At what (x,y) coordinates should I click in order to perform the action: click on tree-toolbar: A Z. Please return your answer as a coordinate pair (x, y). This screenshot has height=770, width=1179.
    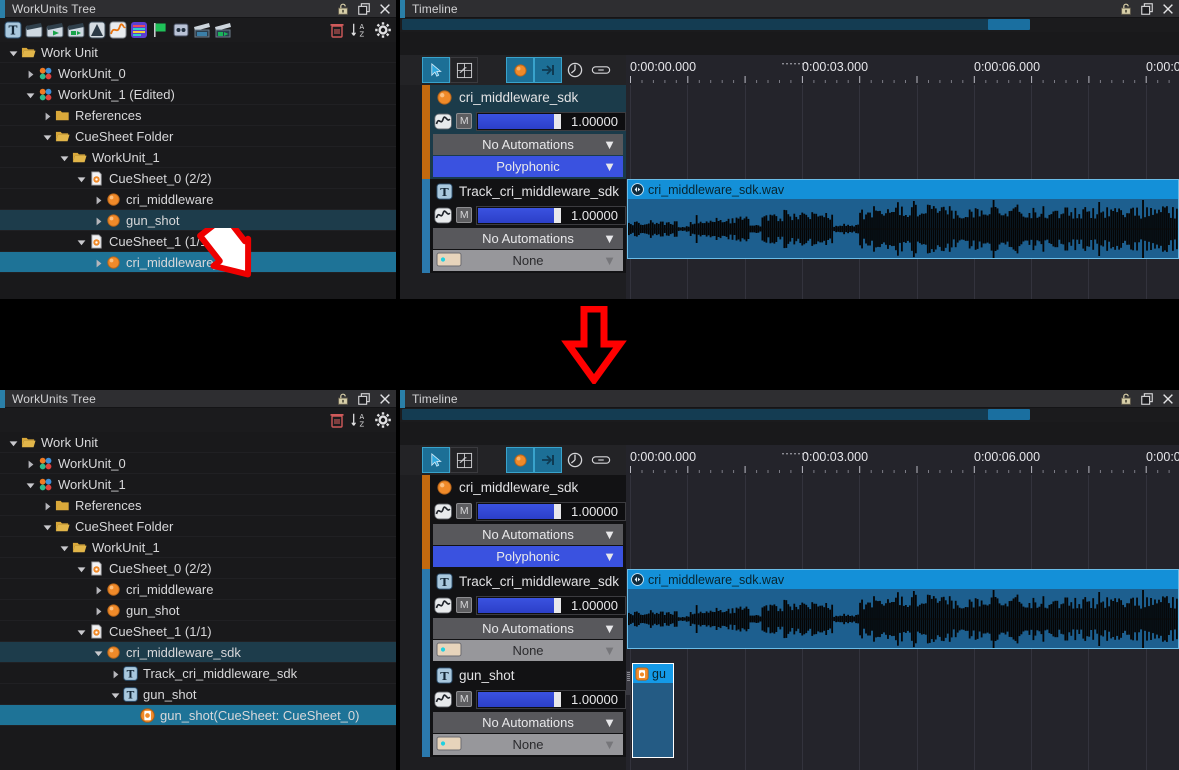
    Looking at the image, I should click on (198, 420).